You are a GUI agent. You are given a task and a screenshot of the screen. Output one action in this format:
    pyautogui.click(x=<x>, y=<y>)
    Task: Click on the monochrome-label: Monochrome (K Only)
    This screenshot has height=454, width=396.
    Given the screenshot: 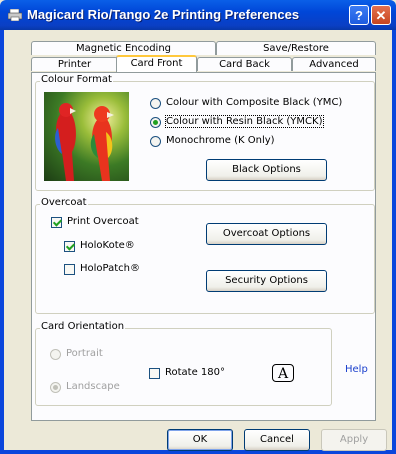 What is the action you would take?
    pyautogui.click(x=220, y=140)
    